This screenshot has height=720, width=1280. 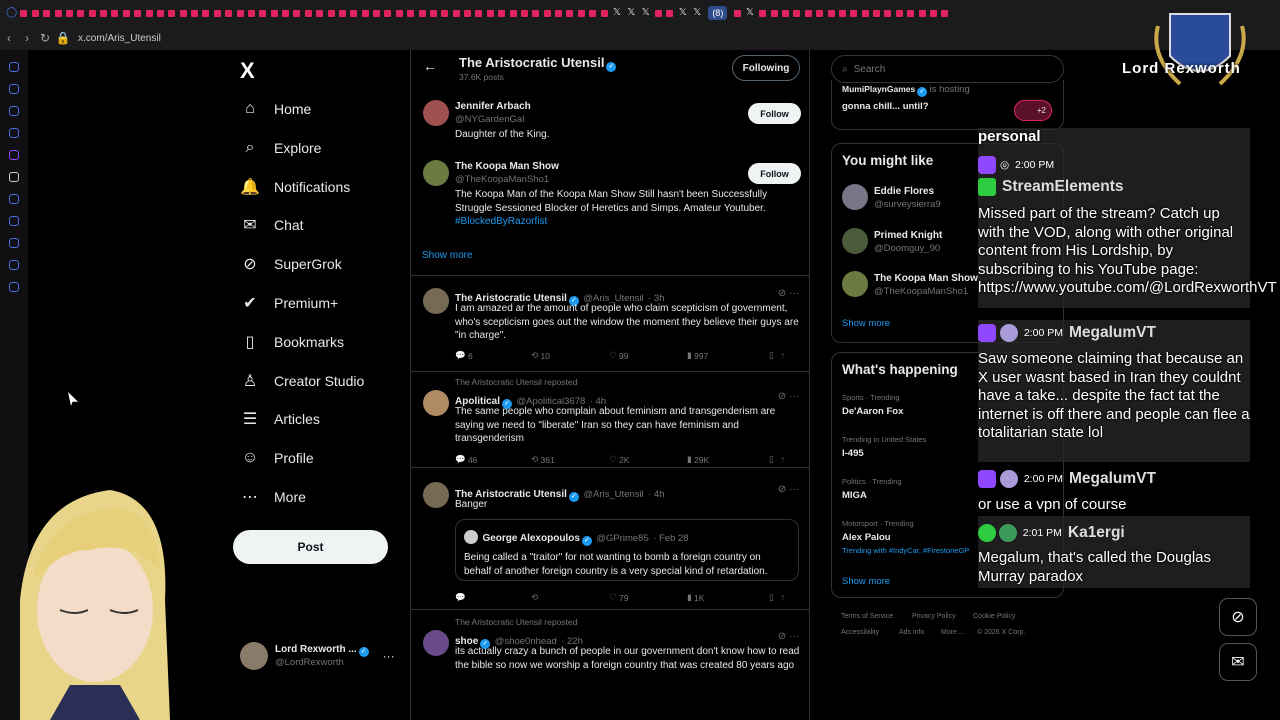 What do you see at coordinates (905, 550) in the screenshot?
I see `trend-related: Trending with #IndyCar, #FirestoneGP` at bounding box center [905, 550].